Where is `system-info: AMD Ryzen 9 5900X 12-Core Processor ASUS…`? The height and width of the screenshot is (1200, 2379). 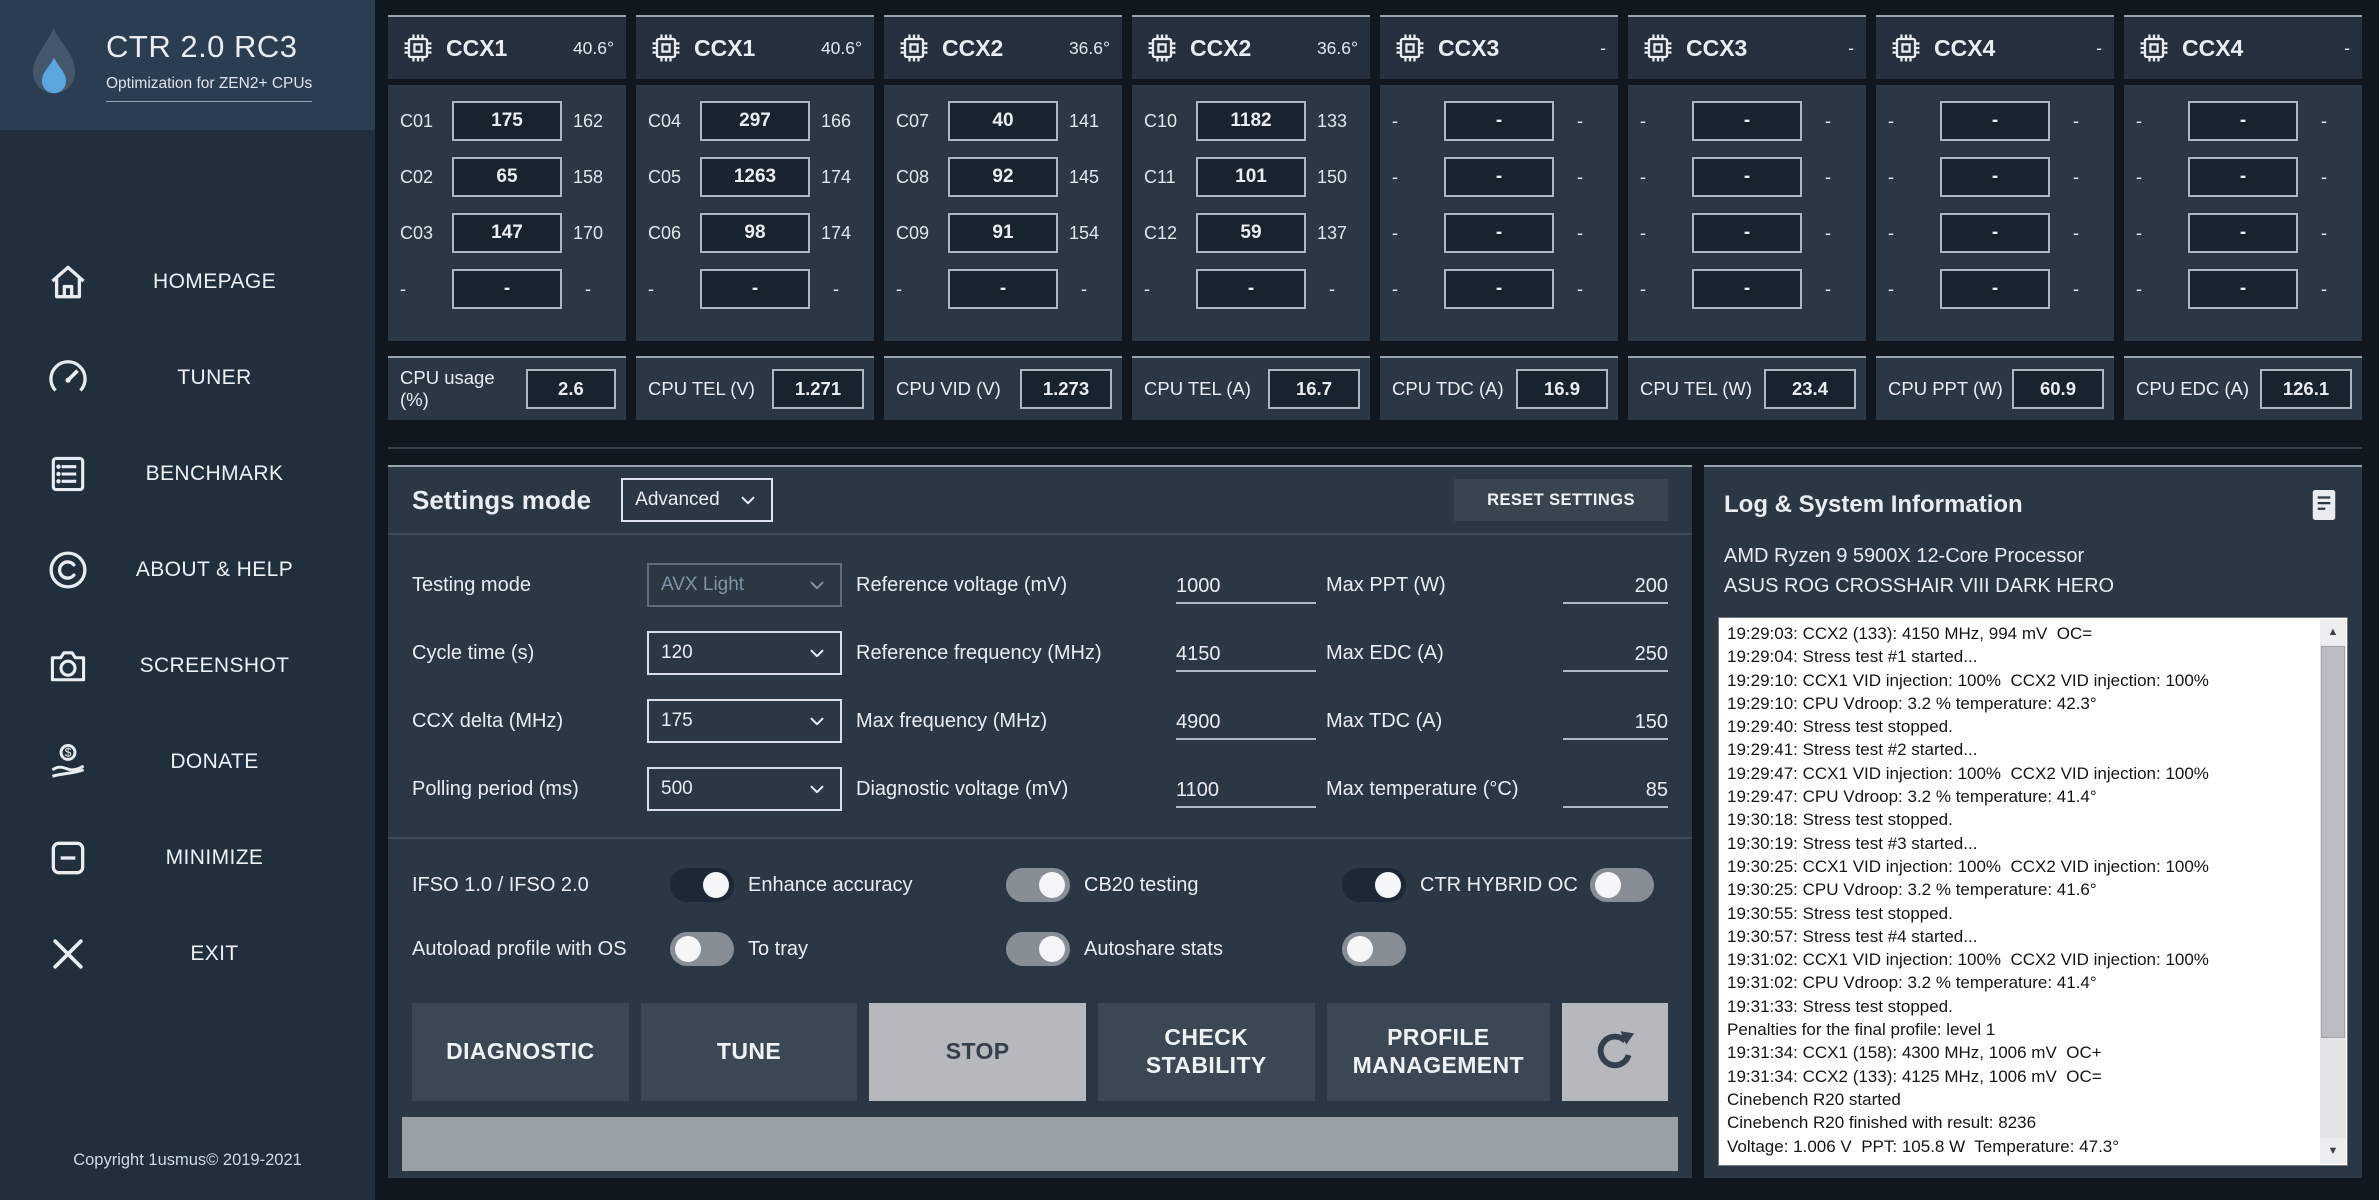 system-info: AMD Ryzen 9 5900X 12-Core Processor ASUS… is located at coordinates (2033, 564).